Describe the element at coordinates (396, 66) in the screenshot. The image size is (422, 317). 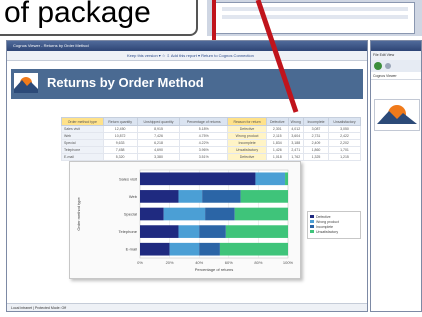
I see `side-window-navbar` at that location.